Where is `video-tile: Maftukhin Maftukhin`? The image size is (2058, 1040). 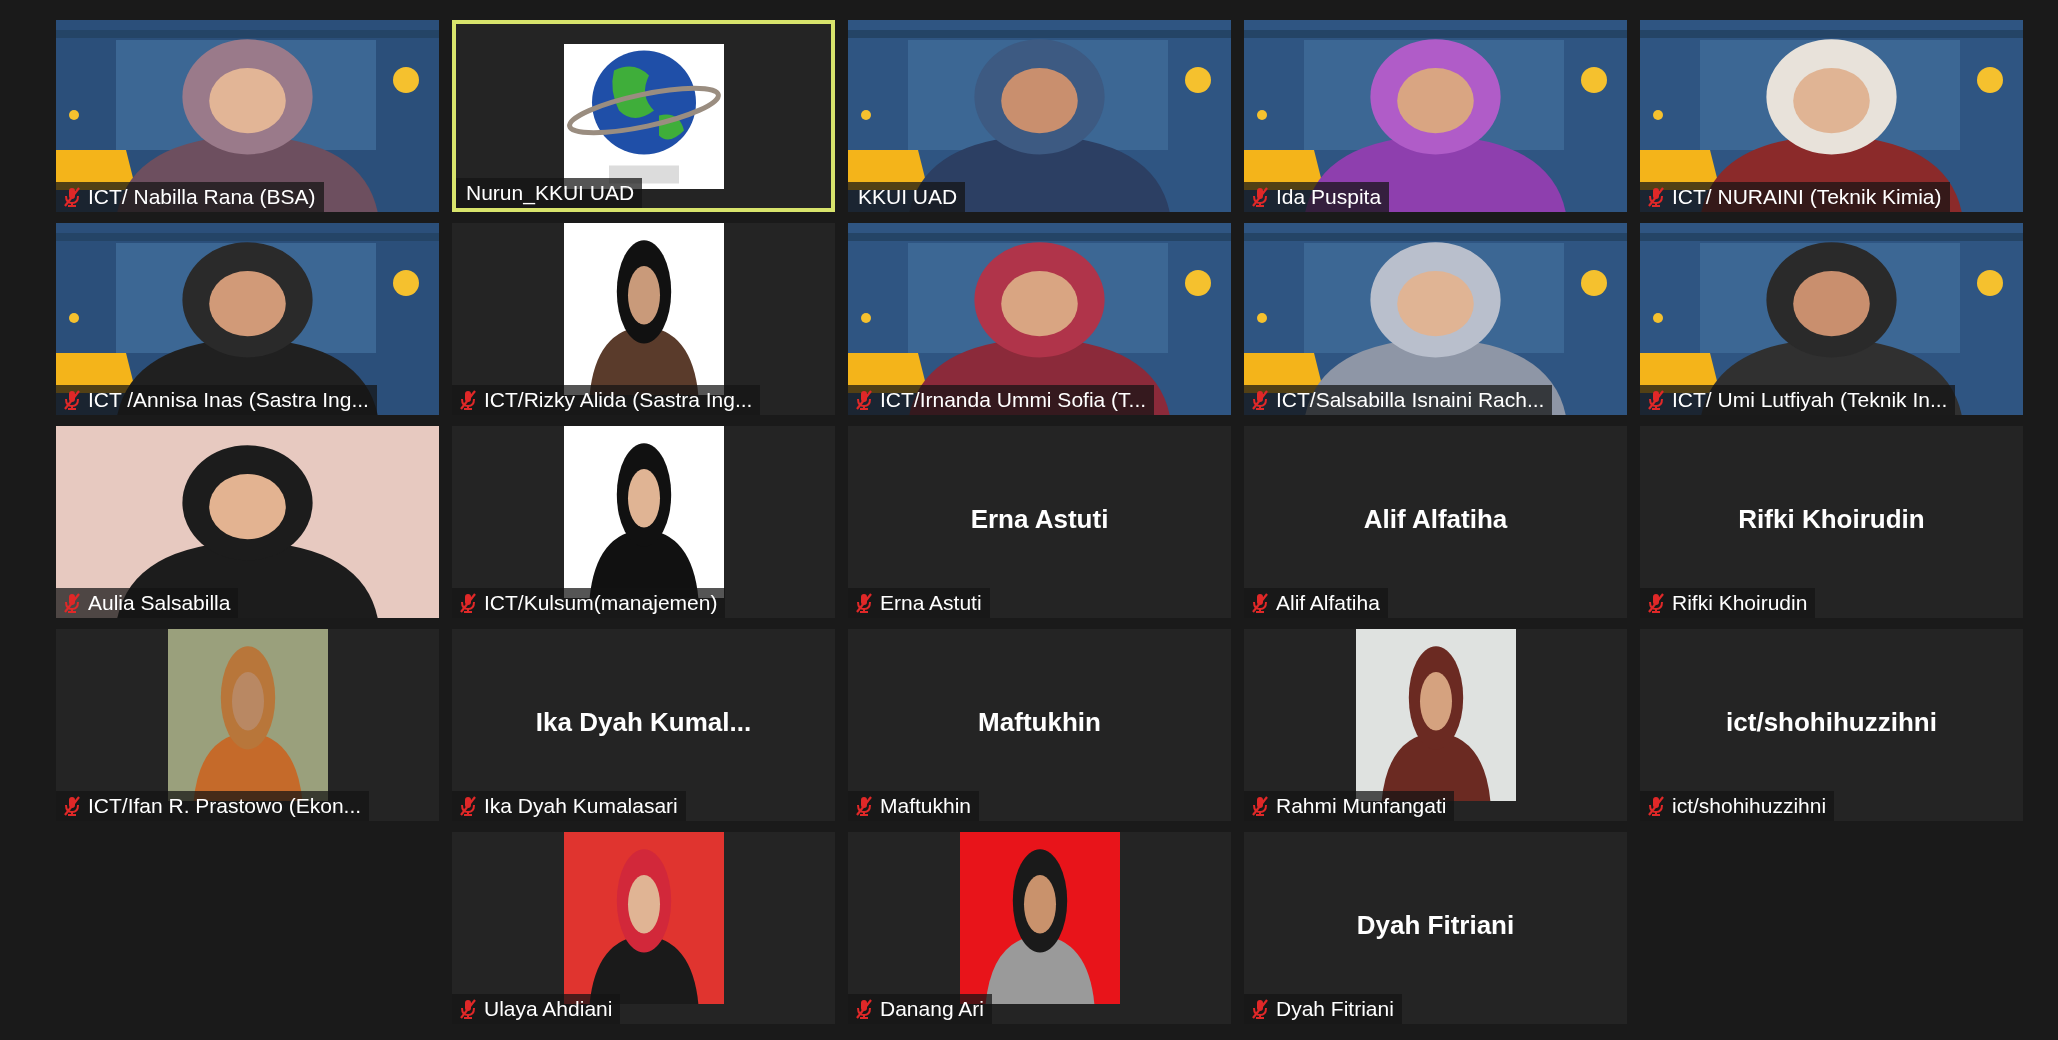
video-tile: Maftukhin Maftukhin is located at coordinates (1039, 725).